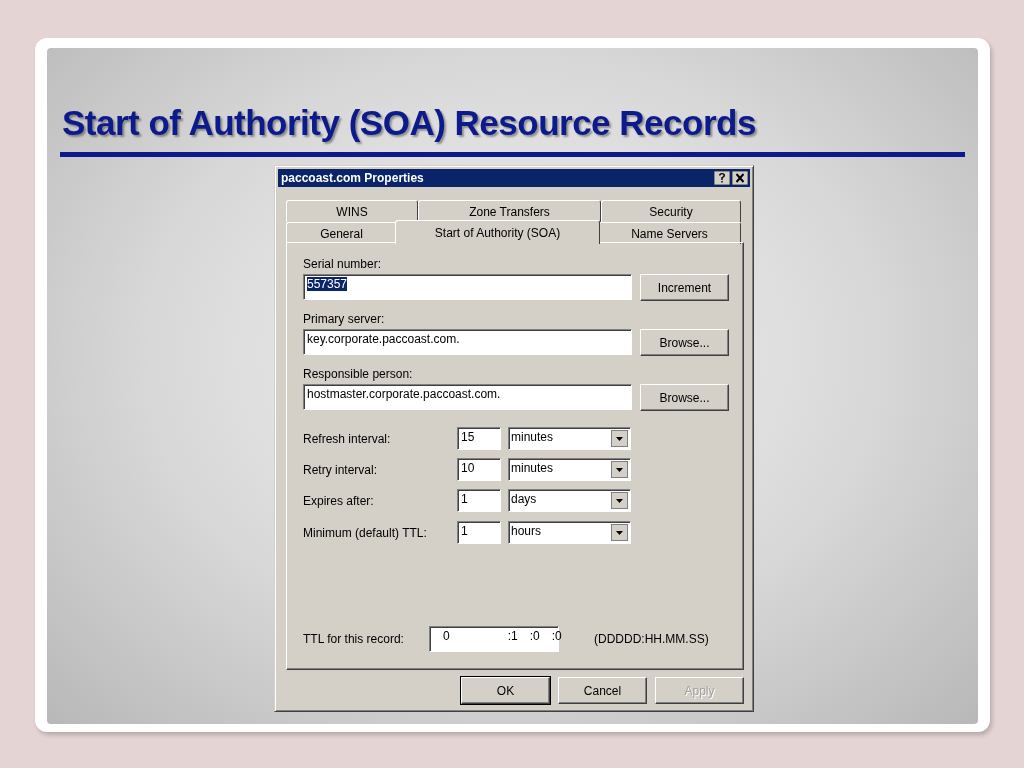 The image size is (1024, 768). Describe the element at coordinates (479, 469) in the screenshot. I see `number-field: 10` at that location.